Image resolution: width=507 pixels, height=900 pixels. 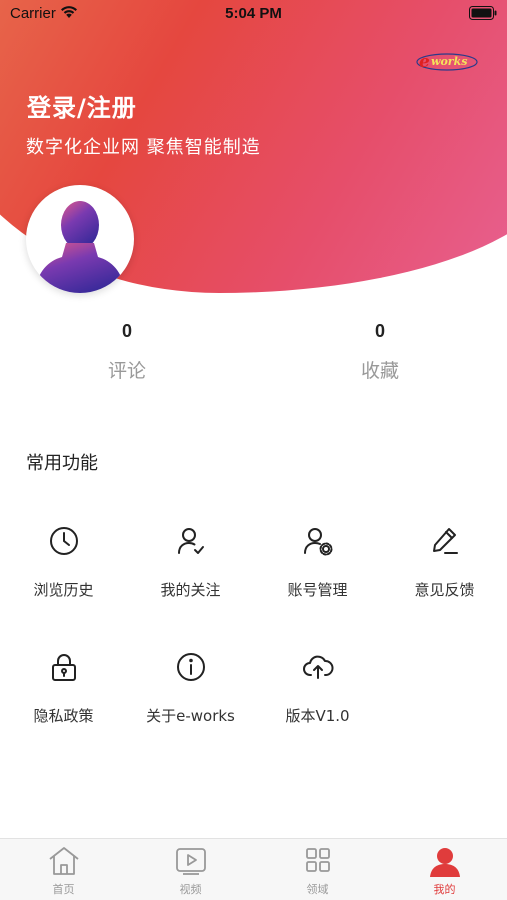 What do you see at coordinates (190, 706) in the screenshot?
I see `feature-about: 关于e-works` at bounding box center [190, 706].